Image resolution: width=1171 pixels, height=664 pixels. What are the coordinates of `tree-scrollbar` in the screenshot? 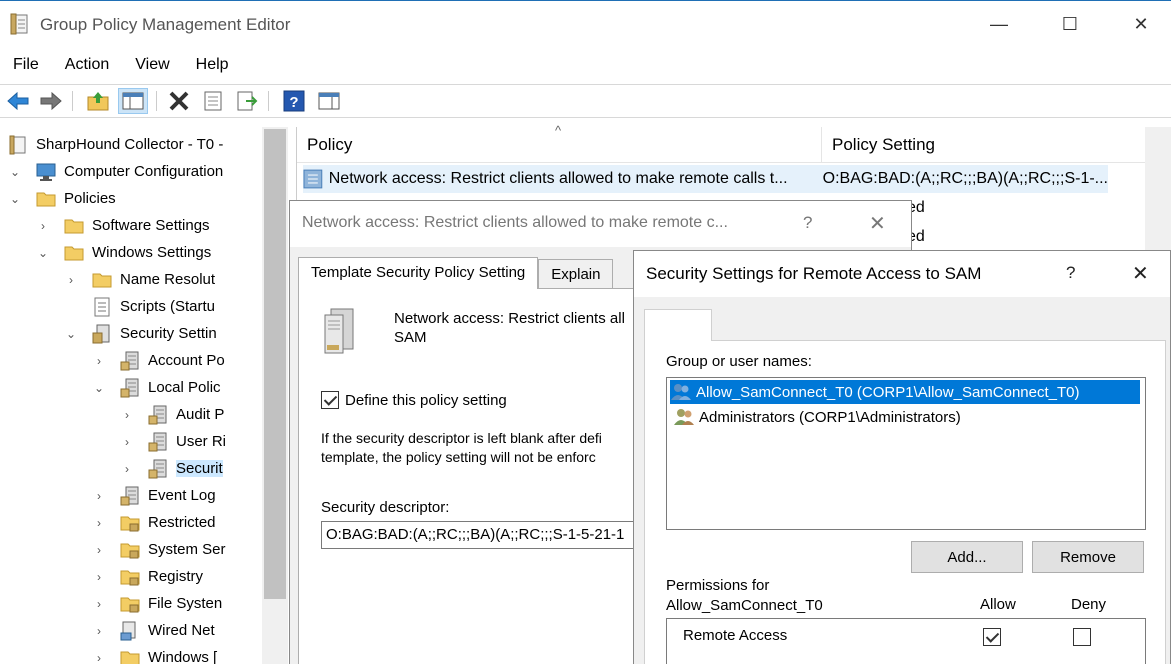 It's located at (275, 395).